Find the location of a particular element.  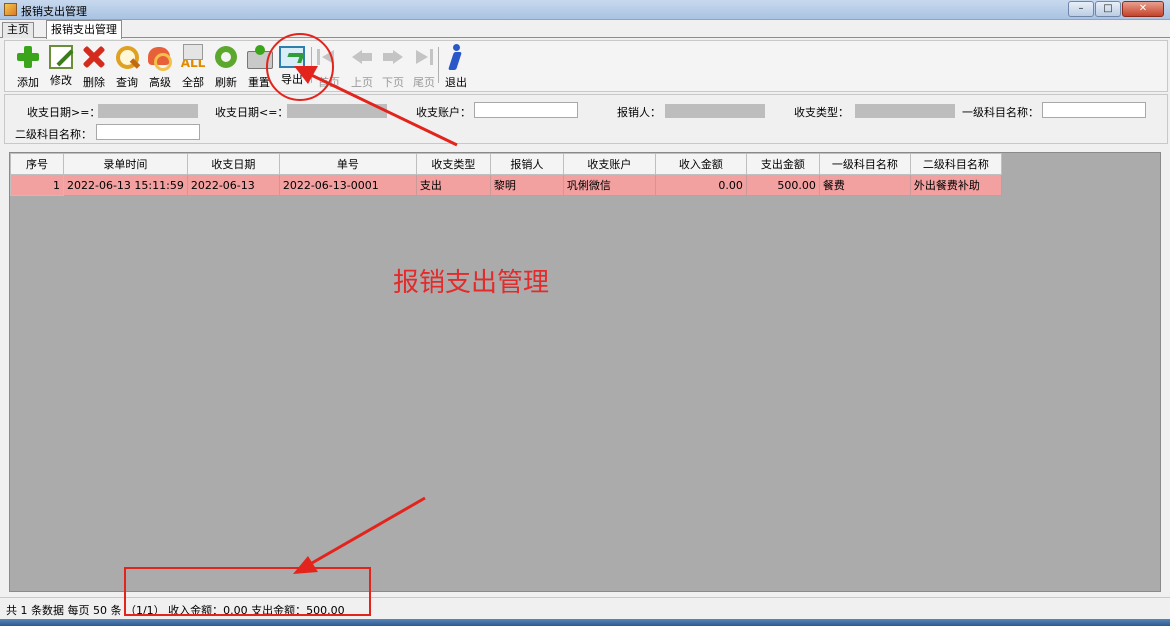

next-page-button: 下页 is located at coordinates (393, 66).